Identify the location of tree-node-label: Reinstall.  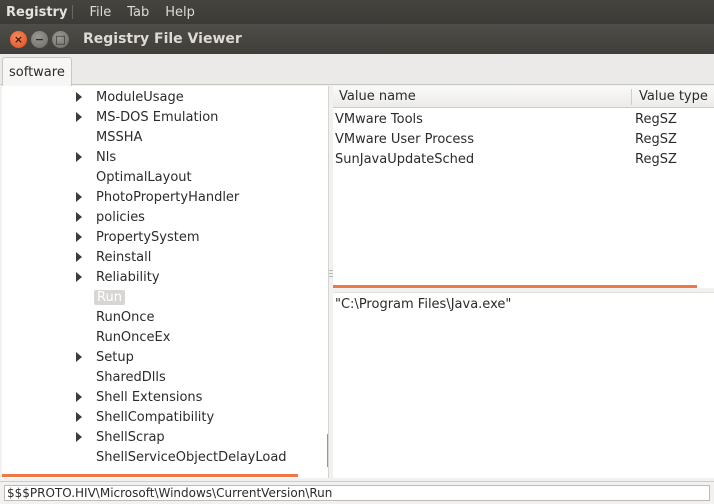
(124, 257).